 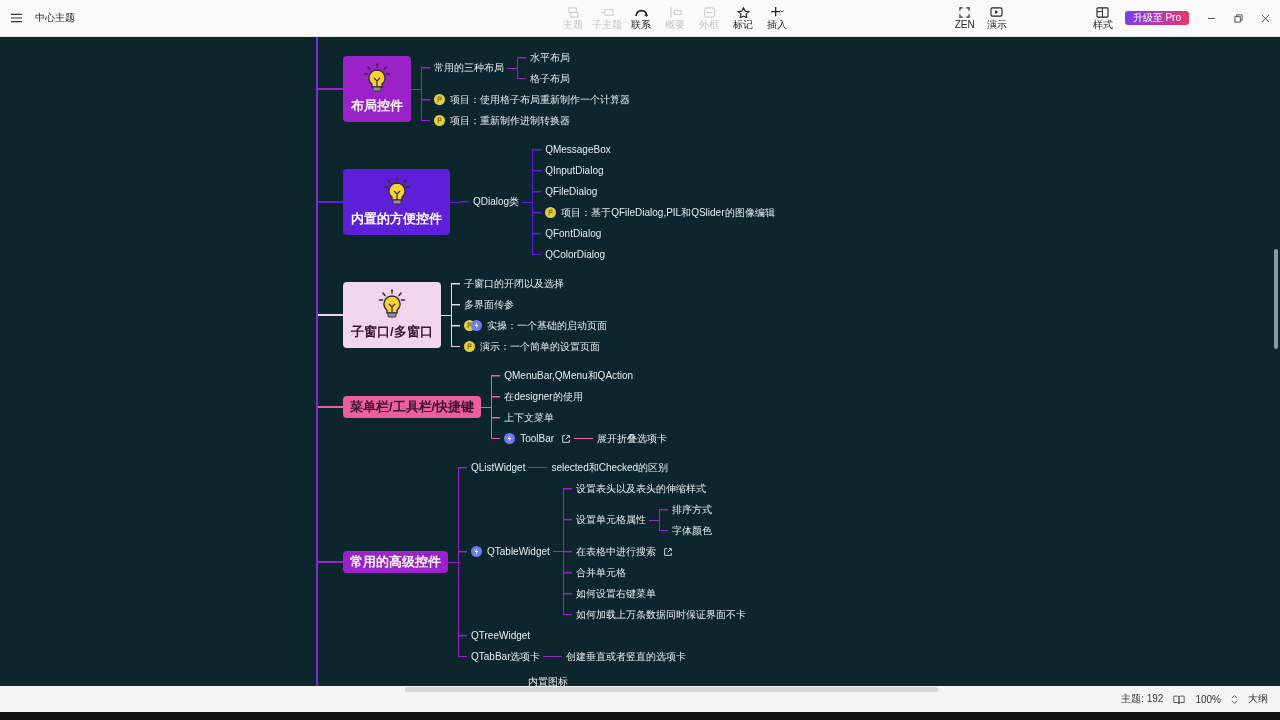 I want to click on topic-label: 排序方式, so click(x=691, y=509).